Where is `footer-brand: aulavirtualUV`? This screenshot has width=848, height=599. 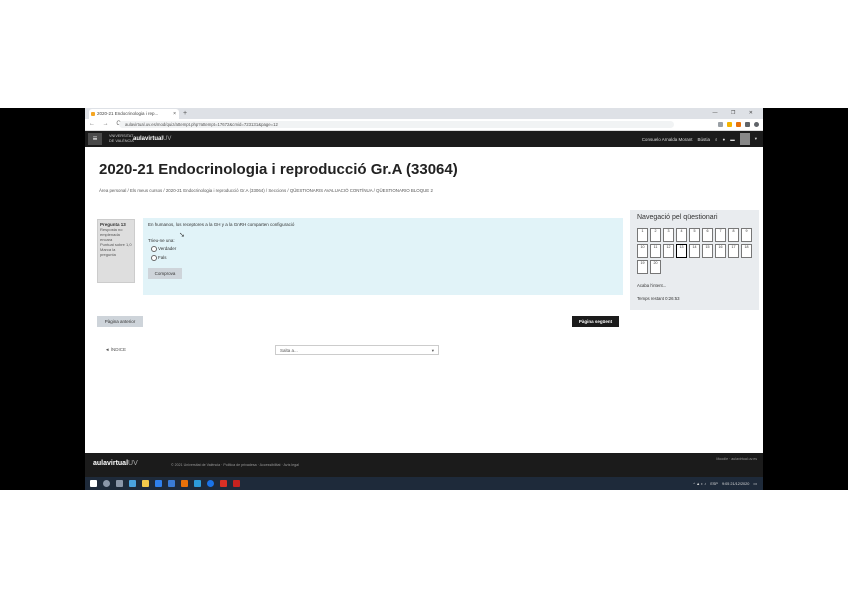
footer-brand: aulavirtualUV is located at coordinates (115, 463).